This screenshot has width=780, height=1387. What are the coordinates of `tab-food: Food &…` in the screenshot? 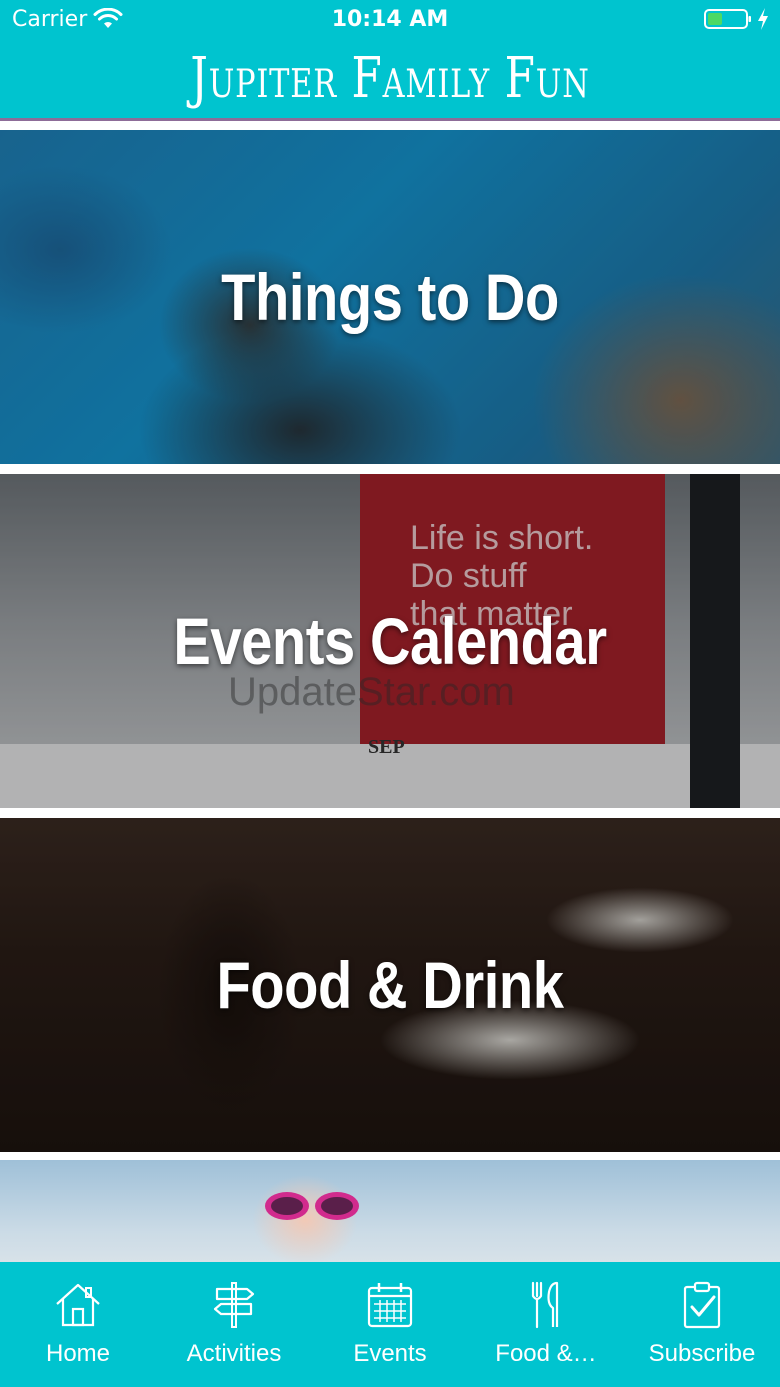 It's located at (546, 1324).